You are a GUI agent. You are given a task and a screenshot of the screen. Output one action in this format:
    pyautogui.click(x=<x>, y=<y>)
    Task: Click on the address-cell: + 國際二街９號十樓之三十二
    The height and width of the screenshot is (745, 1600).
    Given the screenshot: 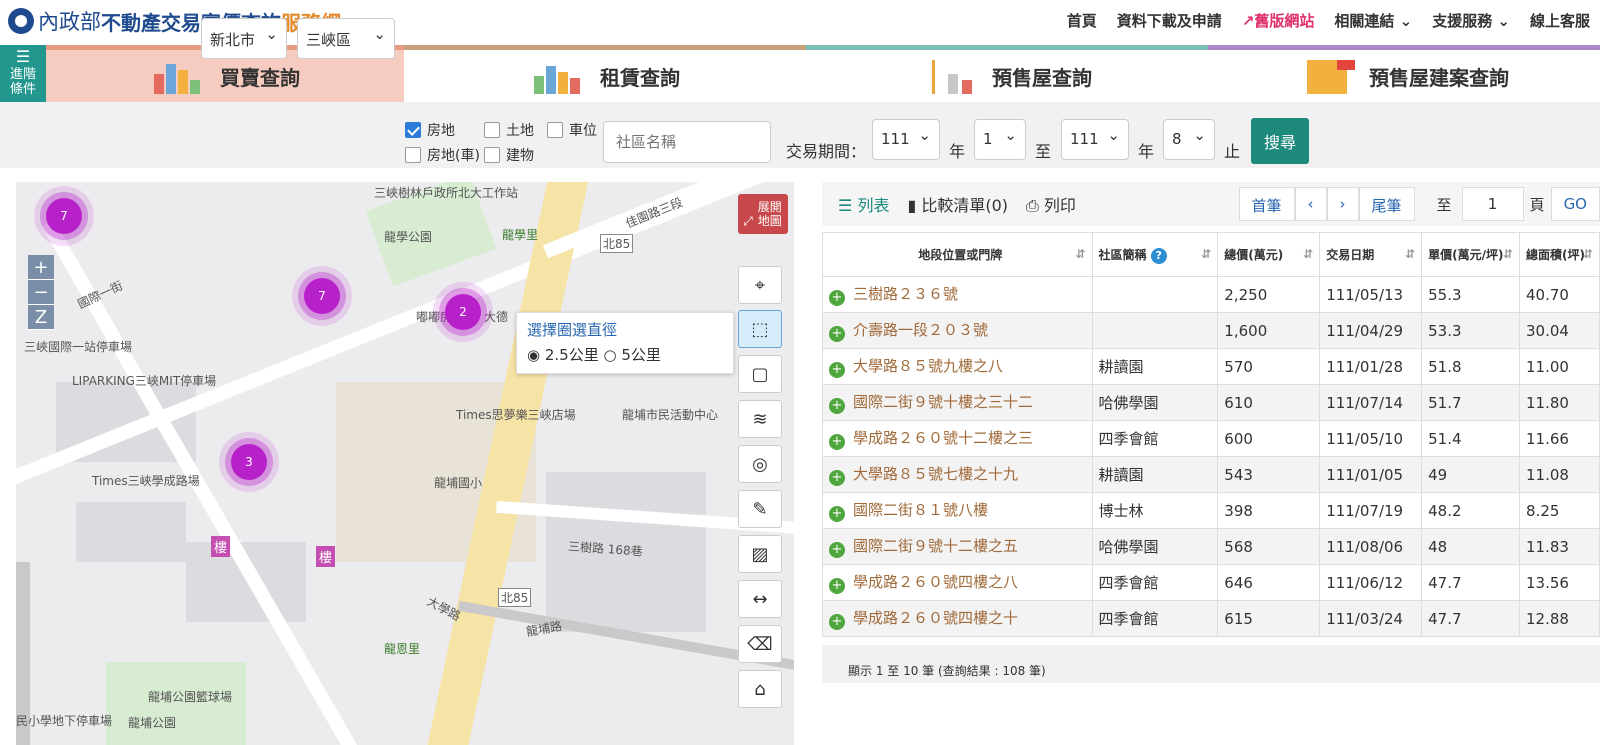 What is the action you would take?
    pyautogui.click(x=957, y=402)
    